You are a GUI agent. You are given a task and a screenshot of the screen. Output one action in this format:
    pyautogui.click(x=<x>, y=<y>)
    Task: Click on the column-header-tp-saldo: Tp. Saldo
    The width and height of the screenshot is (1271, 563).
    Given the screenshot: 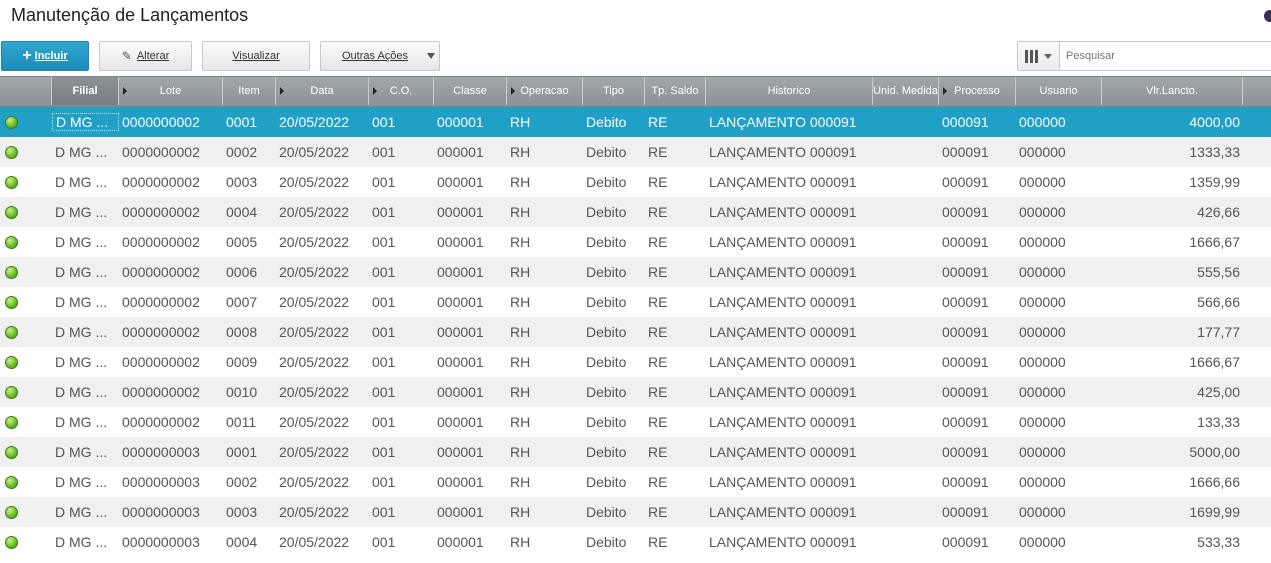 What is the action you would take?
    pyautogui.click(x=675, y=91)
    